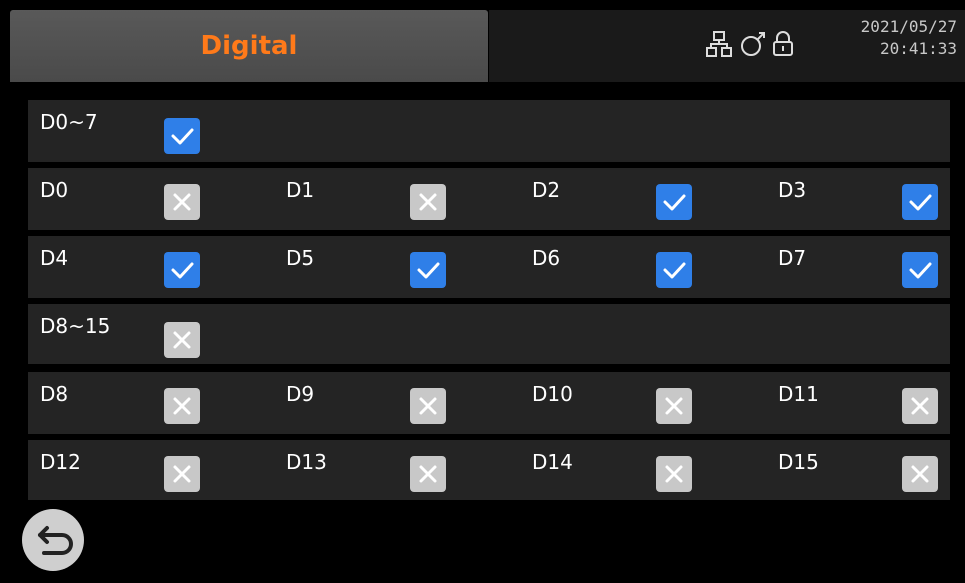  Describe the element at coordinates (865, 403) in the screenshot. I see `channel-cell: D11` at that location.